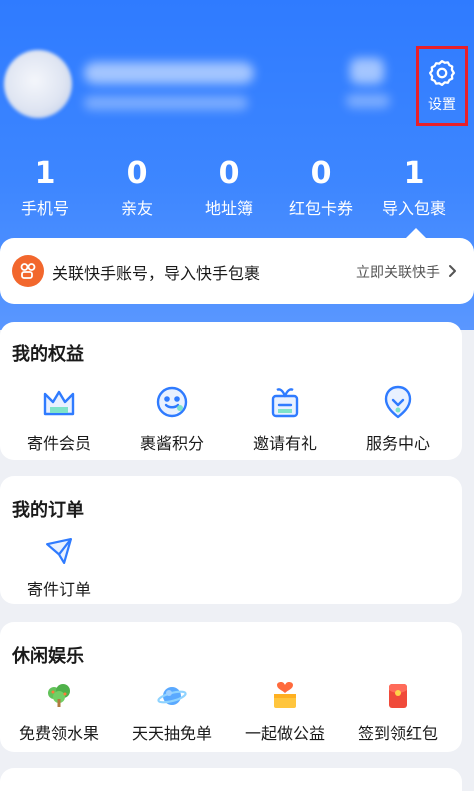 The width and height of the screenshot is (474, 791). I want to click on link-kuaishou-banner: 关联快手账号，导入快手包裹 立即关联快手, so click(237, 266).